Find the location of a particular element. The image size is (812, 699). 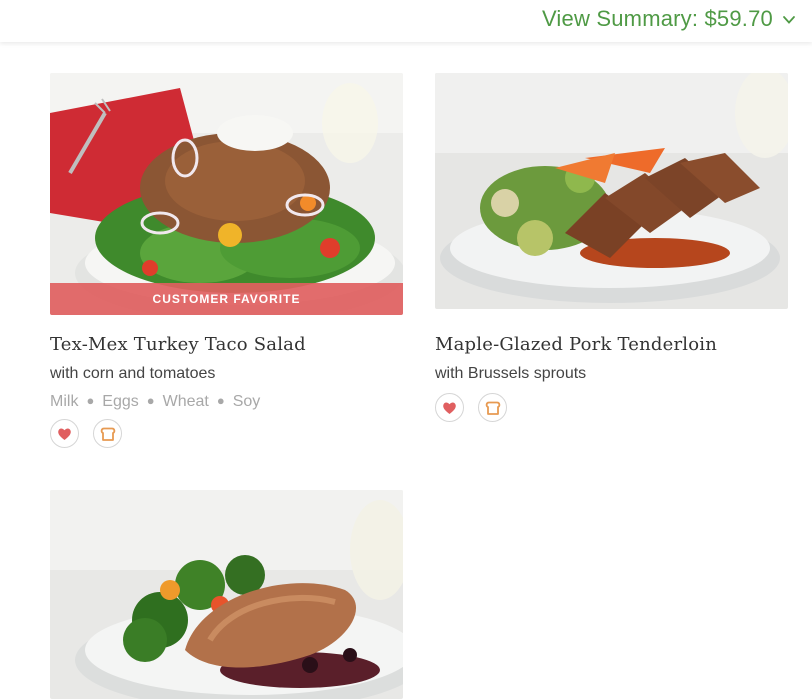

customer-favorite-badge: CUSTOMER FAVORITE is located at coordinates (226, 299).